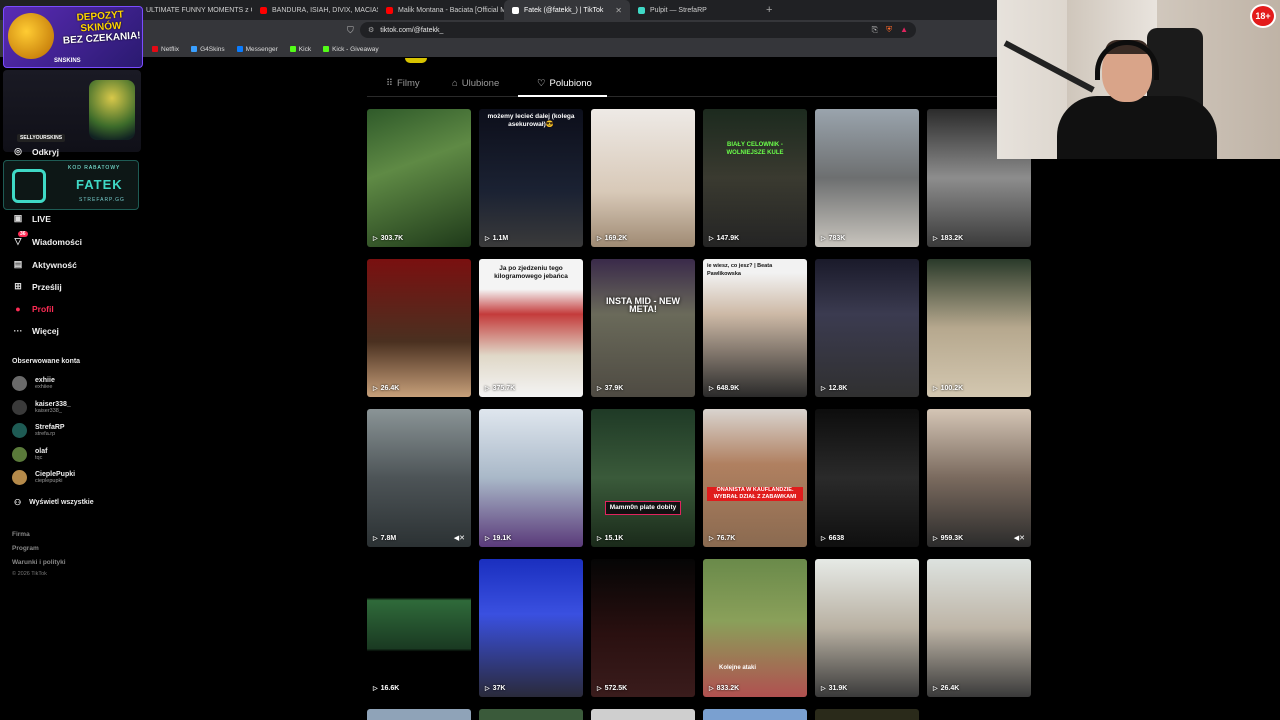 The width and height of the screenshot is (1280, 720). What do you see at coordinates (867, 478) in the screenshot?
I see `video-thumbnail: ▷ 6638` at bounding box center [867, 478].